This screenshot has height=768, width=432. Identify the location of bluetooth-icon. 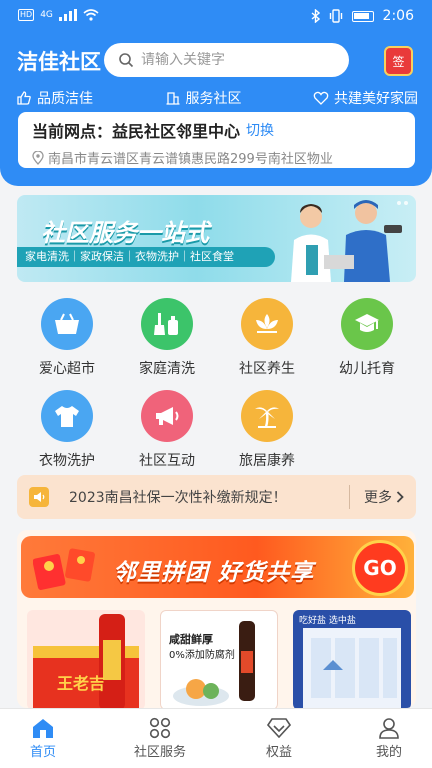
(315, 16).